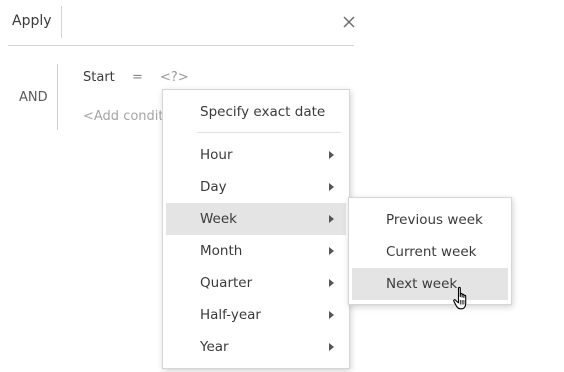 This screenshot has width=564, height=372. I want to click on menu-item-month: Month, so click(256, 251).